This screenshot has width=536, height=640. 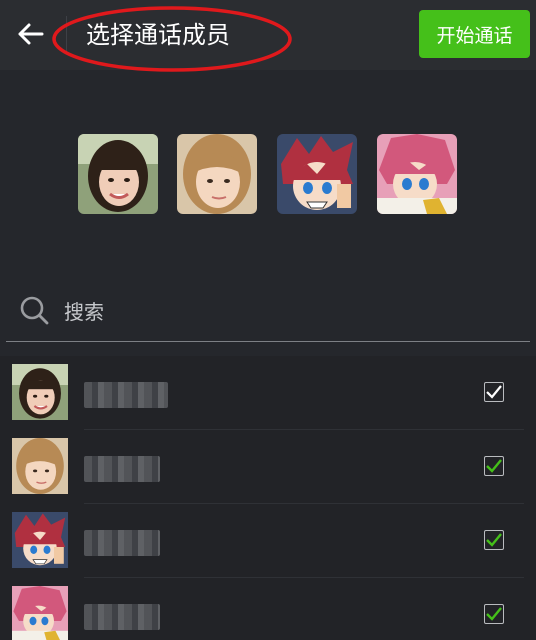 I want to click on top-bar: 选择通话成员 开始通话, so click(x=268, y=35).